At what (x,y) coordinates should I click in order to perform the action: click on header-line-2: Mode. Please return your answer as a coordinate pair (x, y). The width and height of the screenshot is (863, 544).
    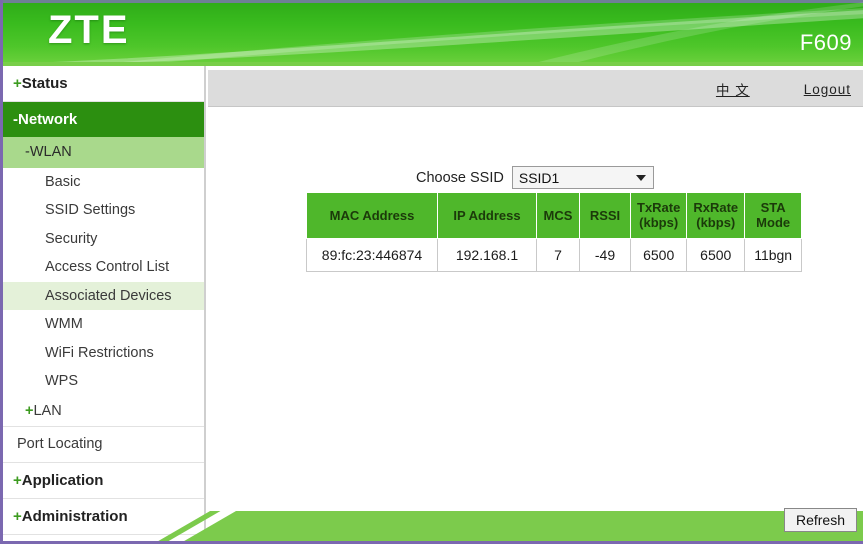
    Looking at the image, I should click on (773, 223).